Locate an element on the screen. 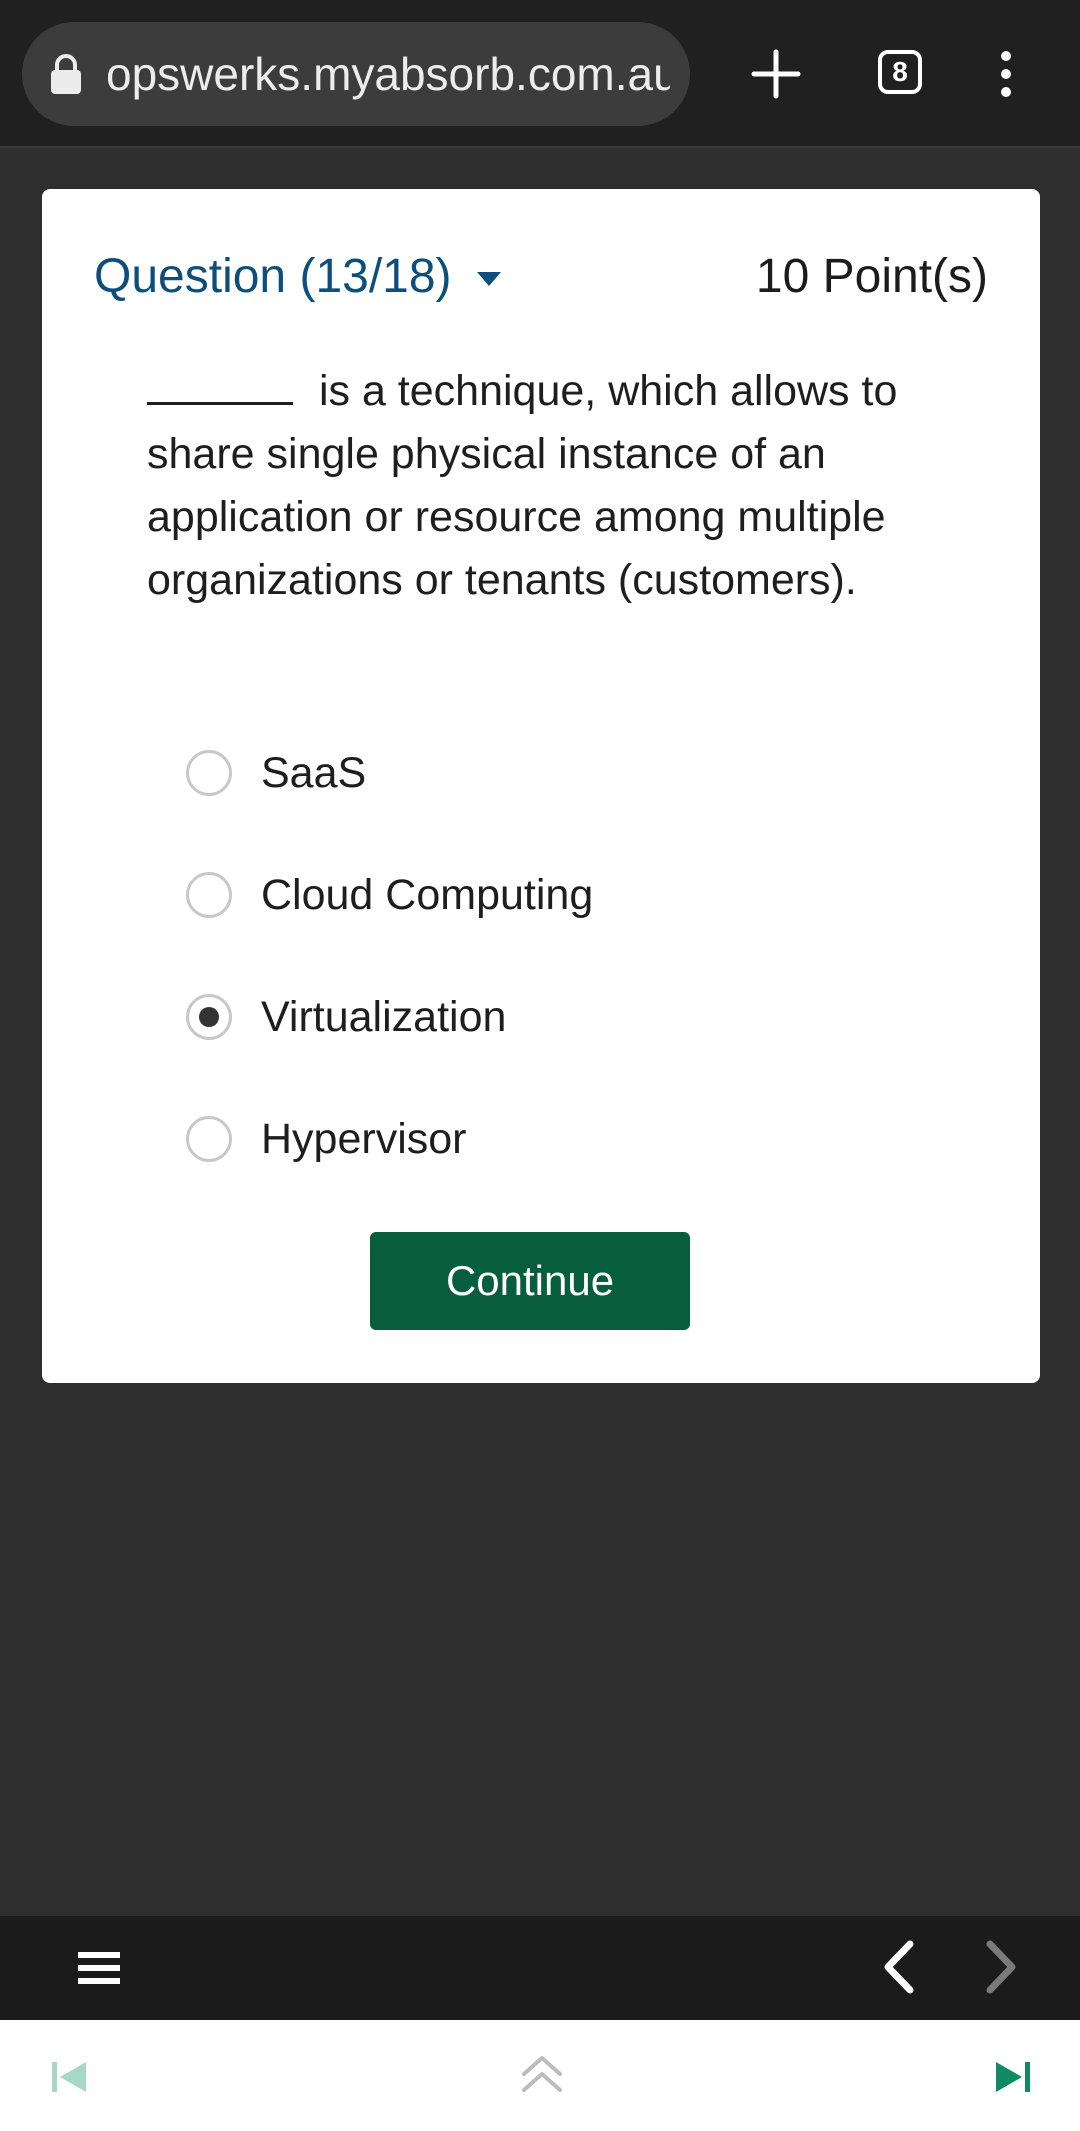  option-cloud-computing: Cloud Computing is located at coordinates (566, 895).